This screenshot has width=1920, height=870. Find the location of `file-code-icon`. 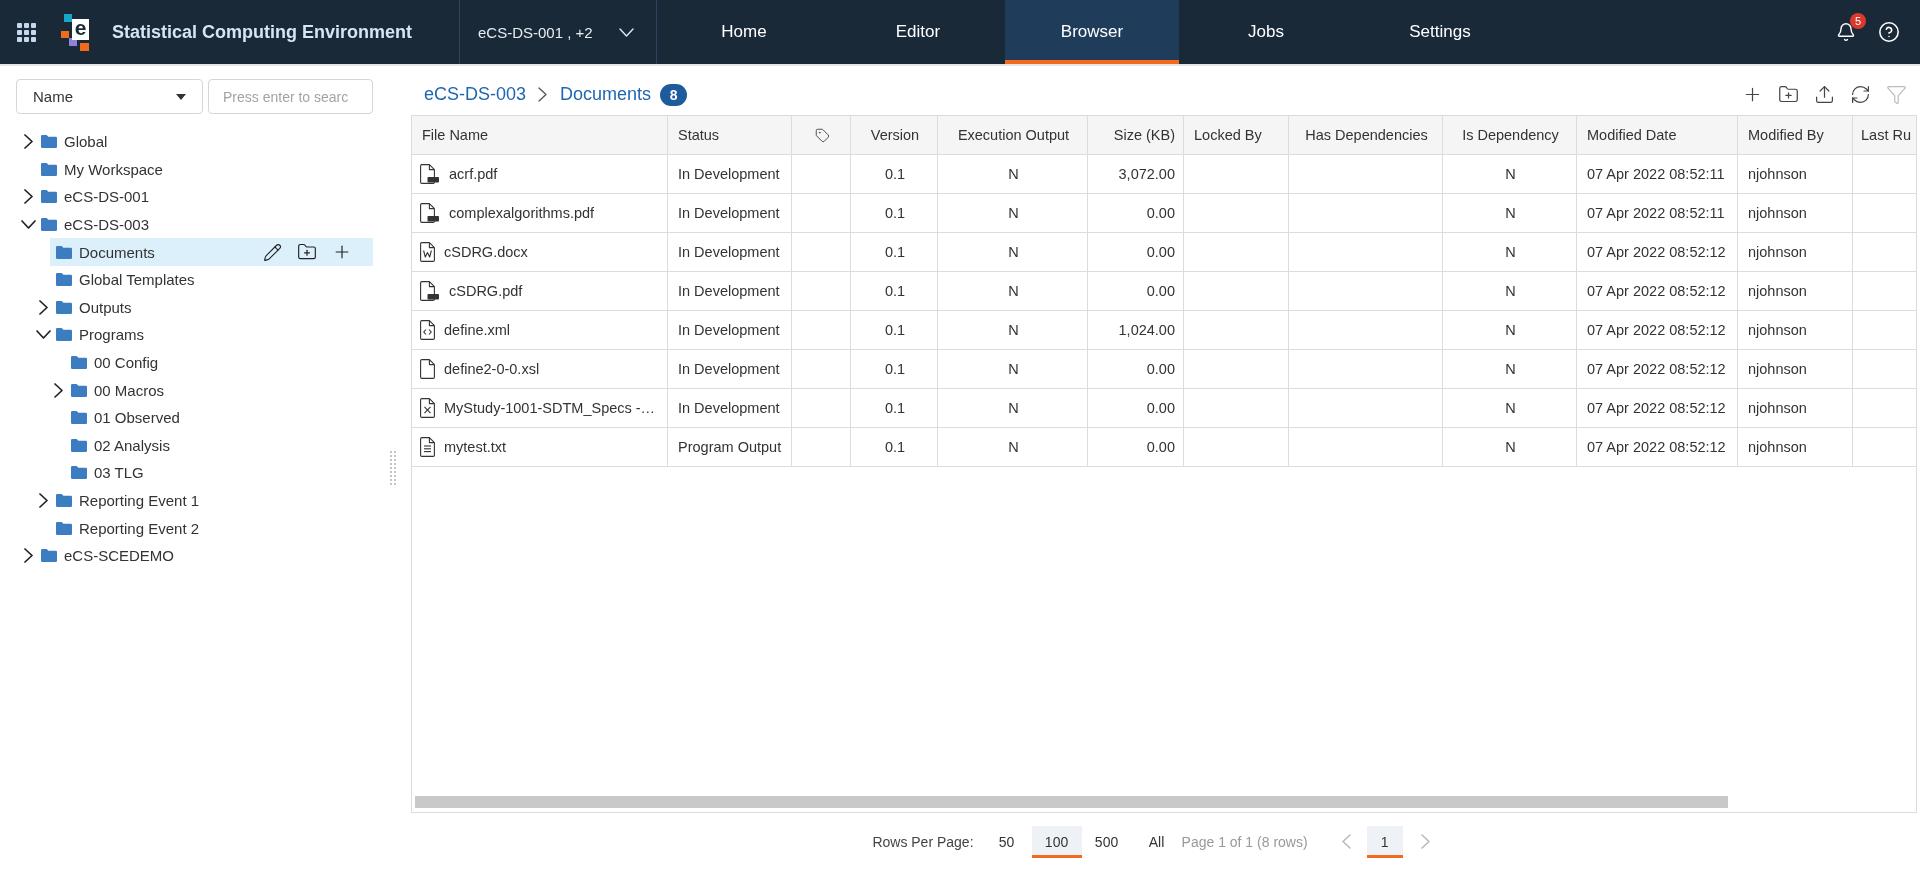

file-code-icon is located at coordinates (427, 330).